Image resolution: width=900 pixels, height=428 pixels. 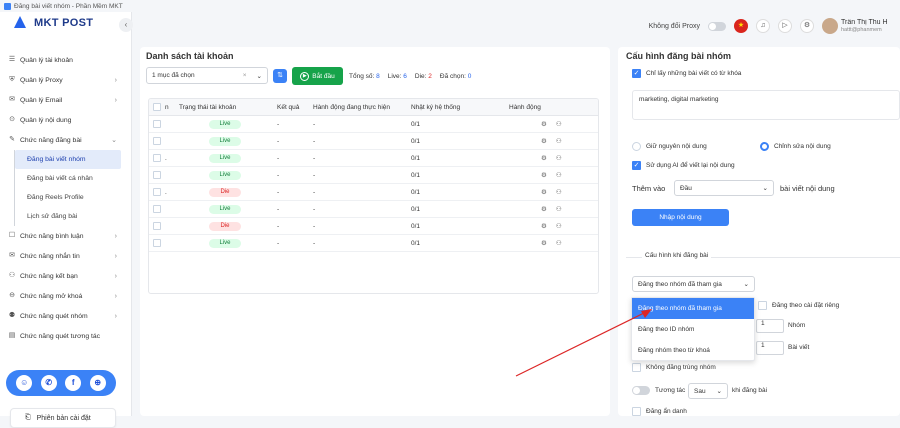 What do you see at coordinates (641, 390) in the screenshot?
I see `interact-toggle` at bounding box center [641, 390].